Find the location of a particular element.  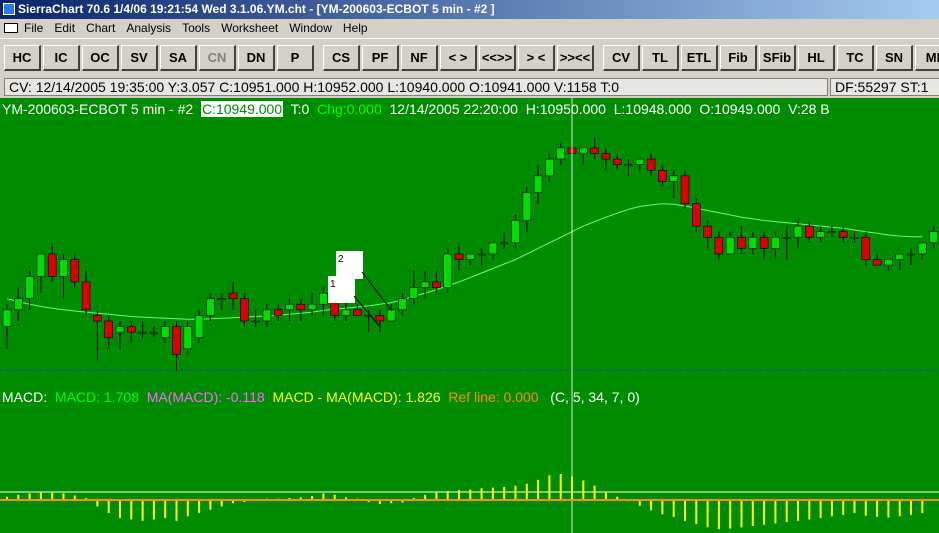

open-value: O:10949.000 is located at coordinates (740, 109).